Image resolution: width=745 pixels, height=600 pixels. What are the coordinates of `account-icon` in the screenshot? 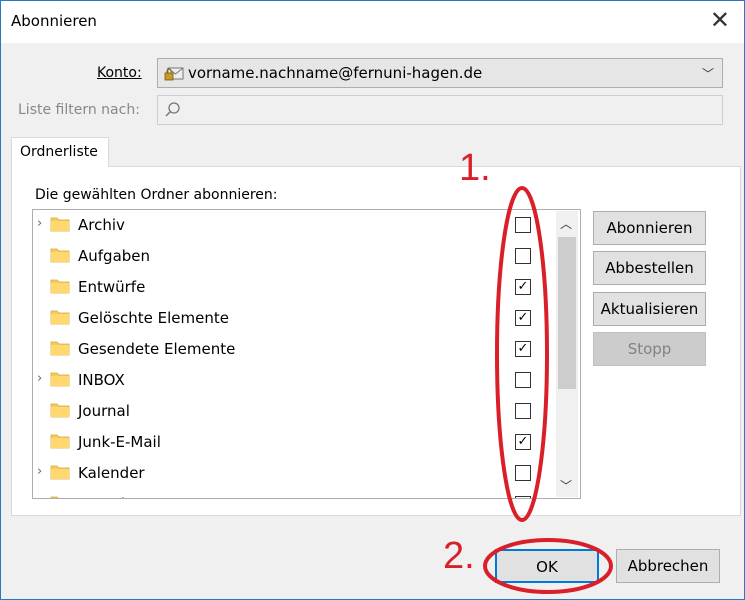 It's located at (174, 74).